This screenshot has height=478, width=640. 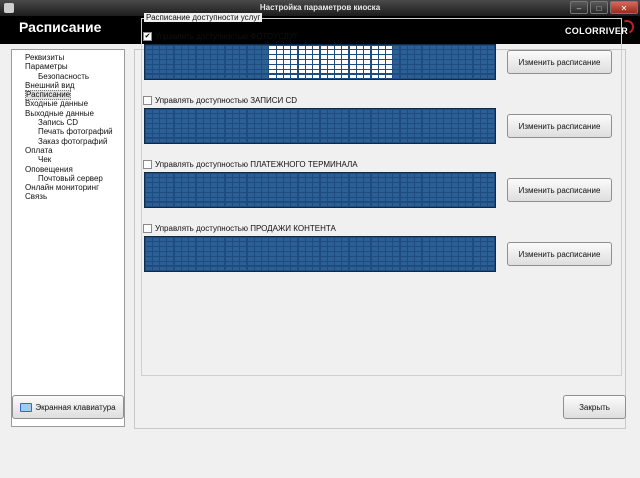 I want to click on tree-item: Выходные данные, so click(x=68, y=113).